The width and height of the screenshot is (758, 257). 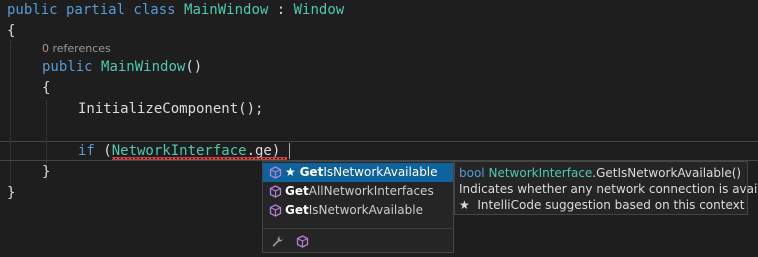 What do you see at coordinates (319, 10) in the screenshot?
I see `code-token: Window` at bounding box center [319, 10].